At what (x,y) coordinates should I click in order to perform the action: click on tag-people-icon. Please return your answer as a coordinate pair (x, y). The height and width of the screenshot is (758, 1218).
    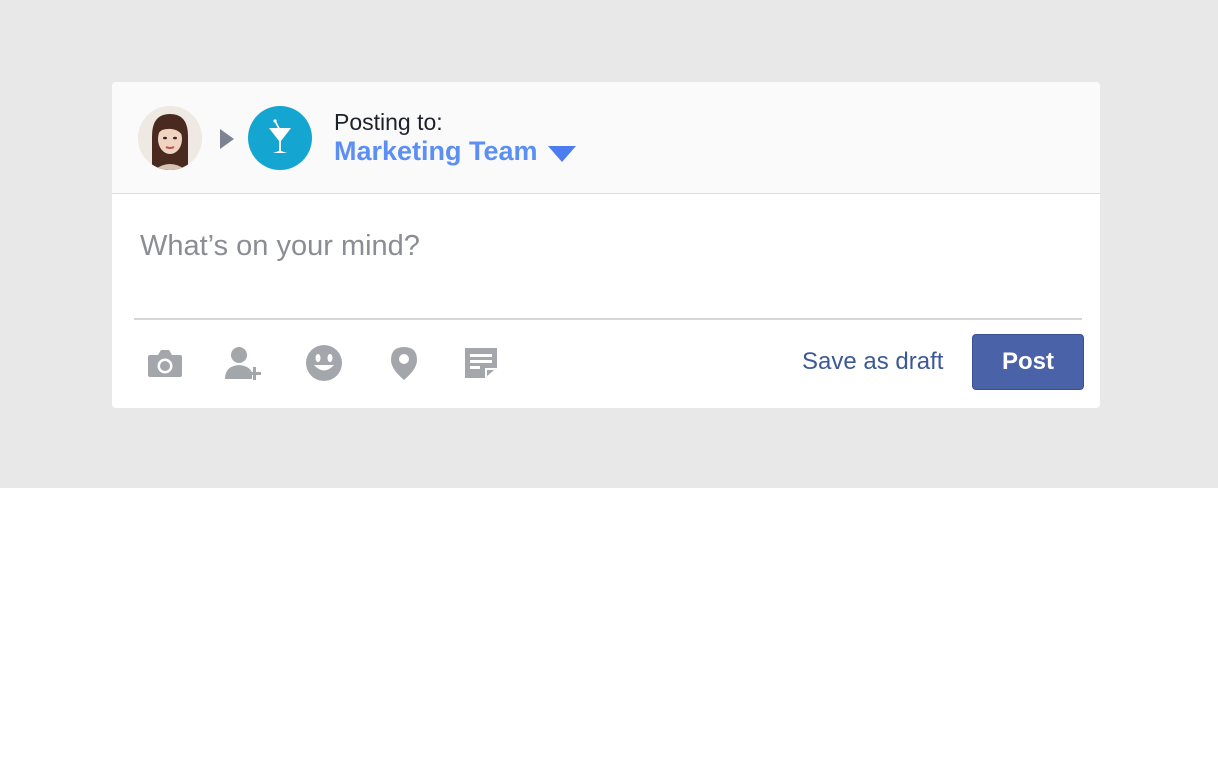
    Looking at the image, I should click on (245, 363).